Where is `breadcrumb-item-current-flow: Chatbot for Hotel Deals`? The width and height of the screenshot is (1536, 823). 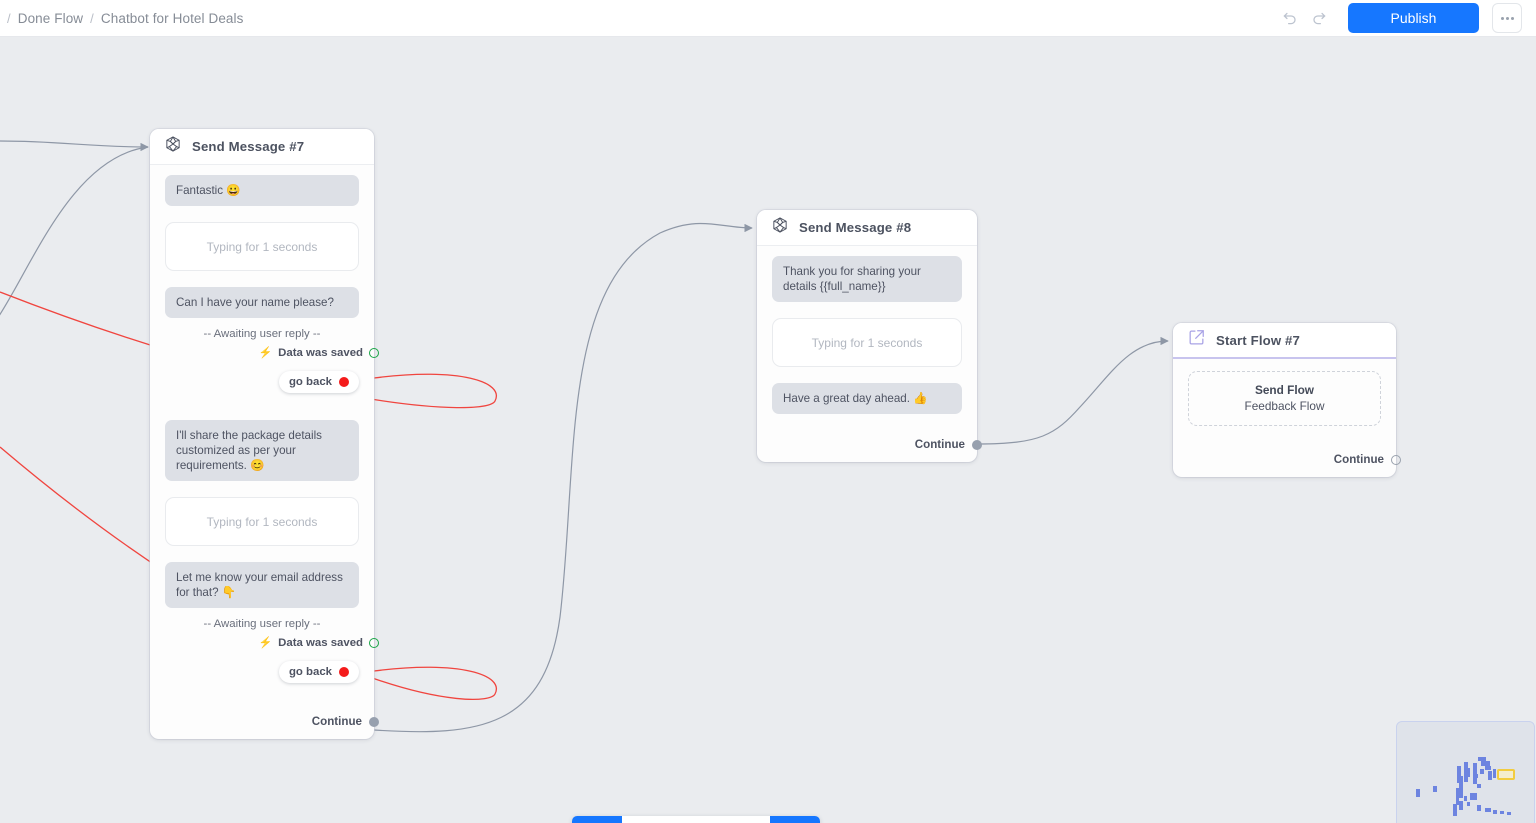
breadcrumb-item-current-flow: Chatbot for Hotel Deals is located at coordinates (172, 18).